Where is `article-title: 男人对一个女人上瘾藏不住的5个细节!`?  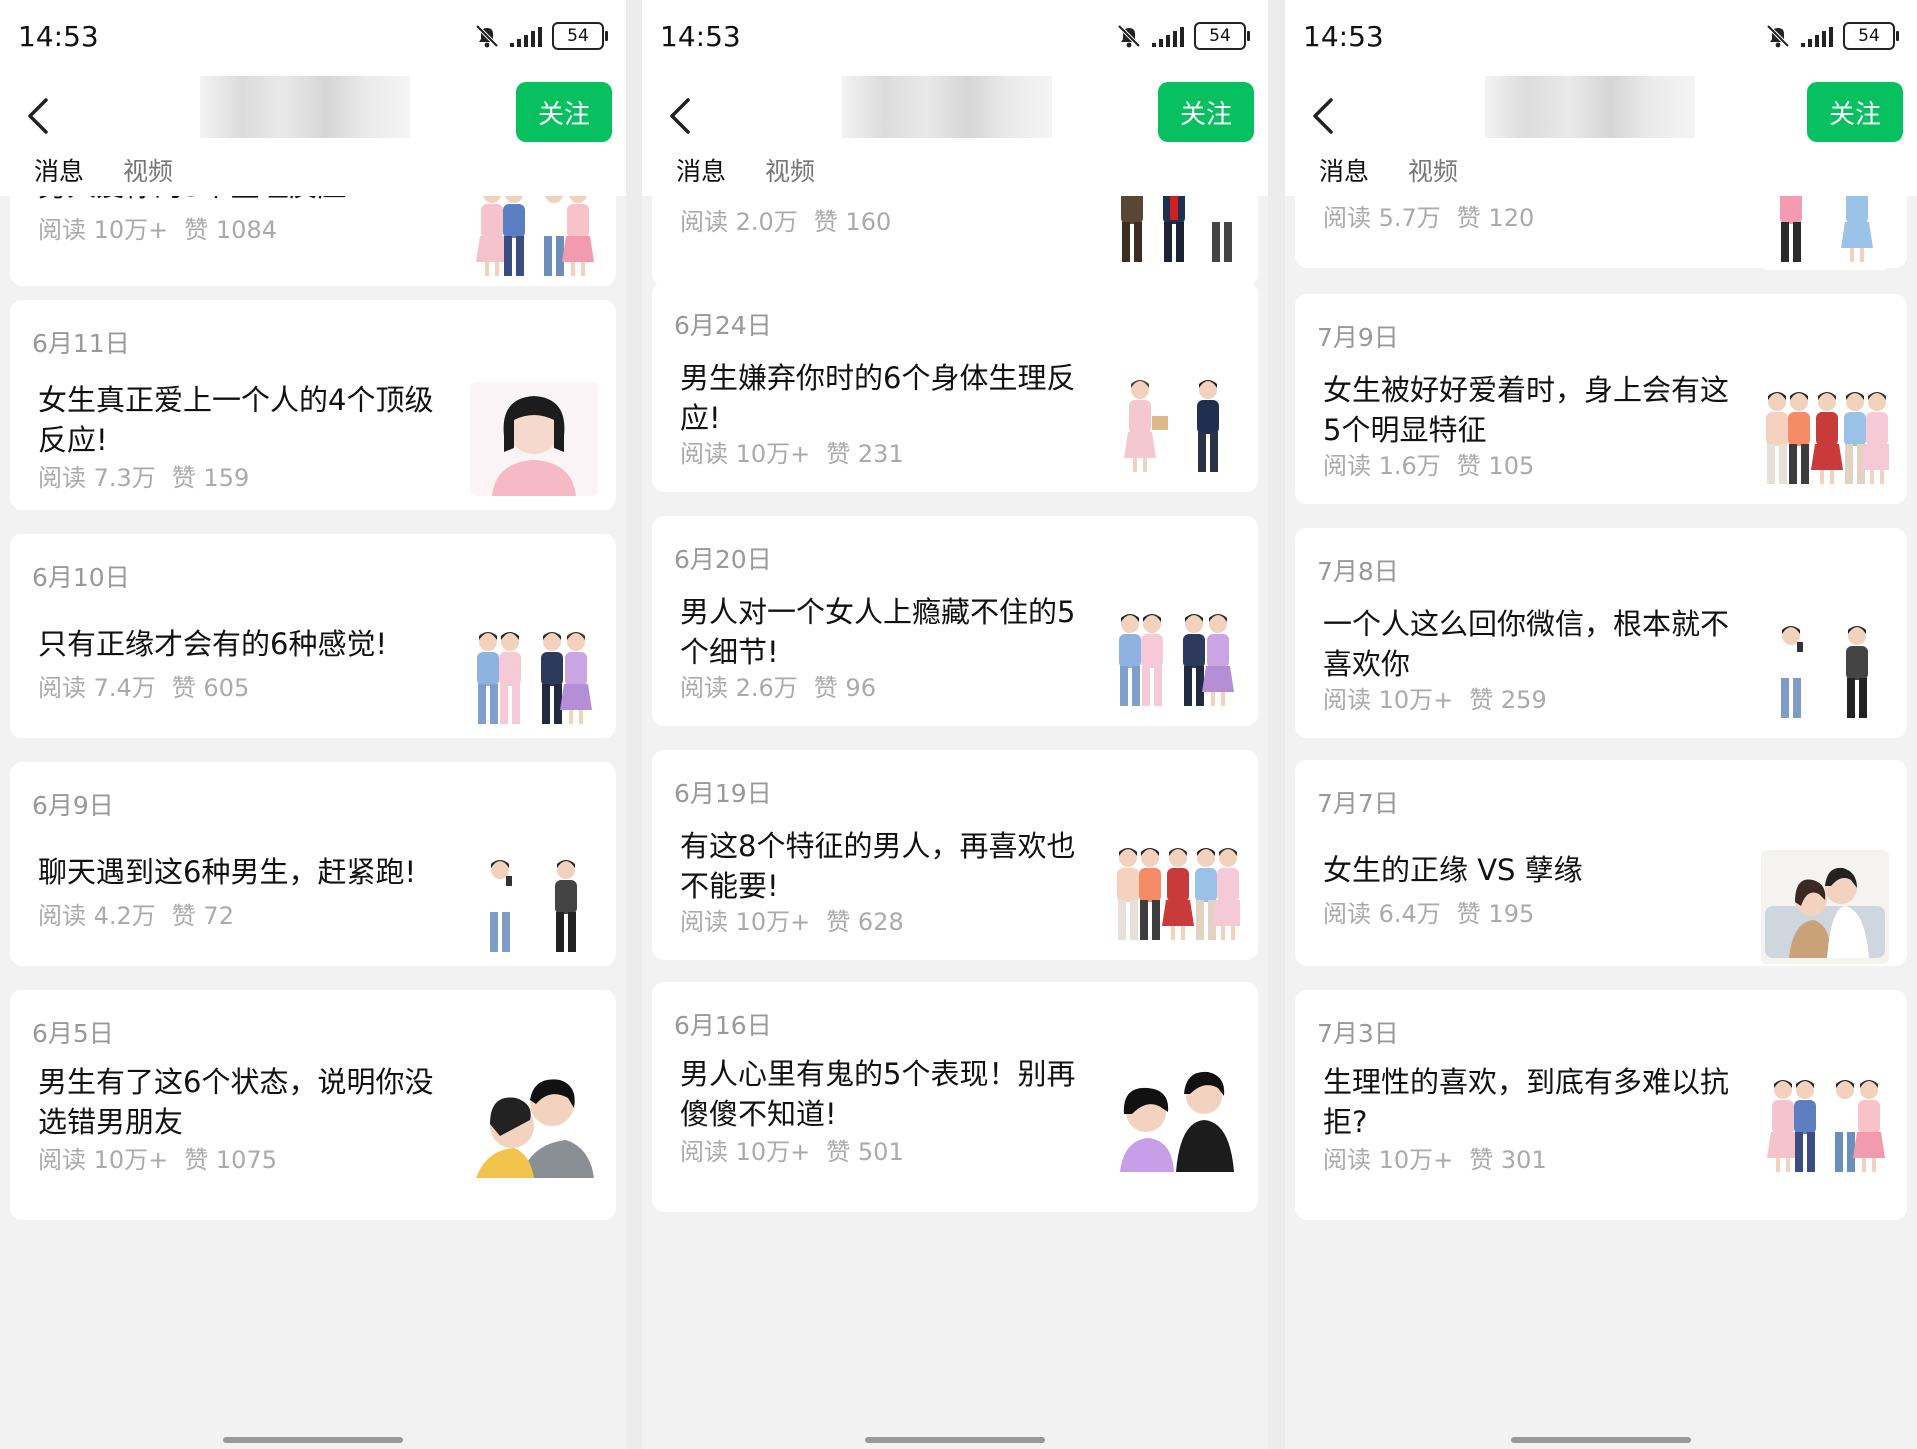 article-title: 男人对一个女人上瘾藏不住的5个细节! is located at coordinates (890, 632).